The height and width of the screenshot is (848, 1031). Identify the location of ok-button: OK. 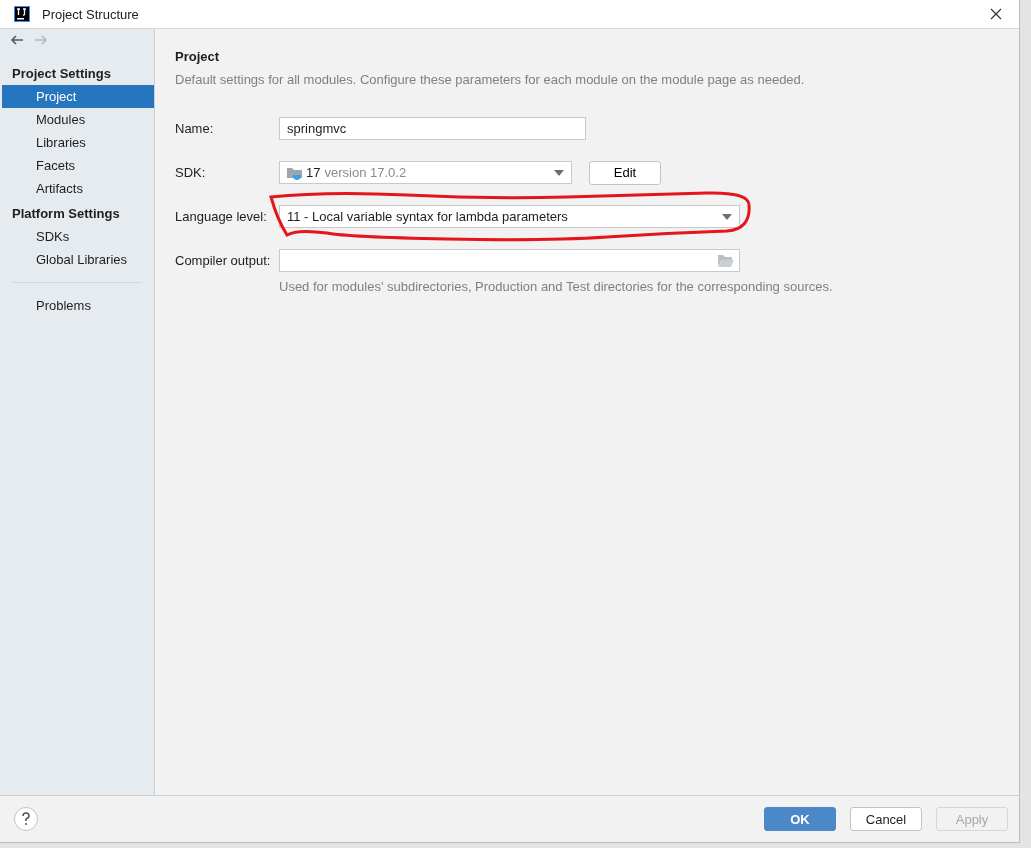
(800, 819).